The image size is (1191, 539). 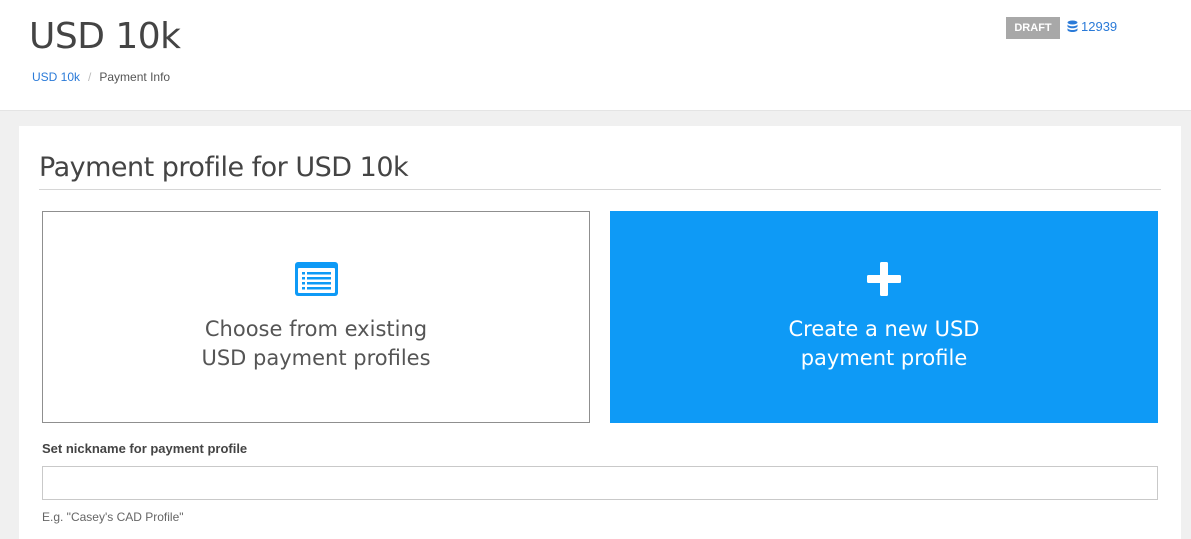 I want to click on create-new-label: Create a new USD payment profile, so click(x=884, y=343).